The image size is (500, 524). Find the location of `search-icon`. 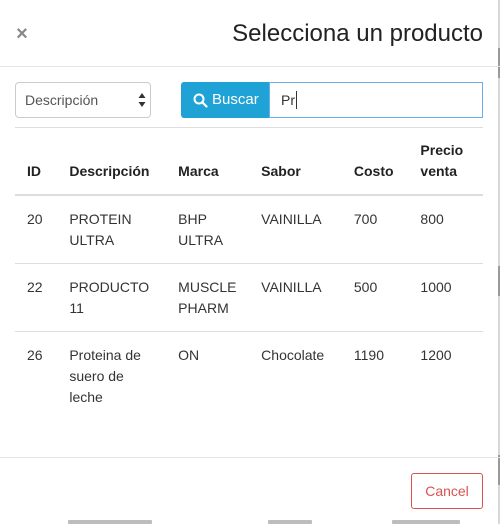

search-icon is located at coordinates (200, 100).